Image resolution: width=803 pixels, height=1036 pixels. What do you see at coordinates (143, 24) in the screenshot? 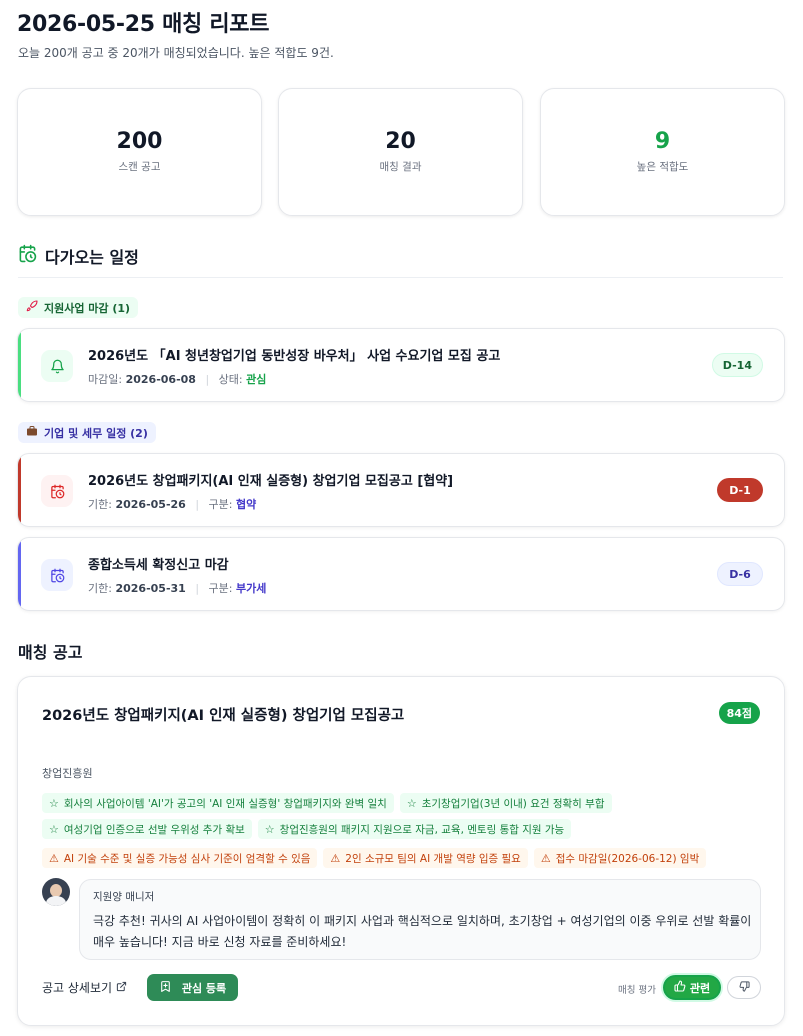
I see `page-title: 2026-05-25 매칭 리포트` at bounding box center [143, 24].